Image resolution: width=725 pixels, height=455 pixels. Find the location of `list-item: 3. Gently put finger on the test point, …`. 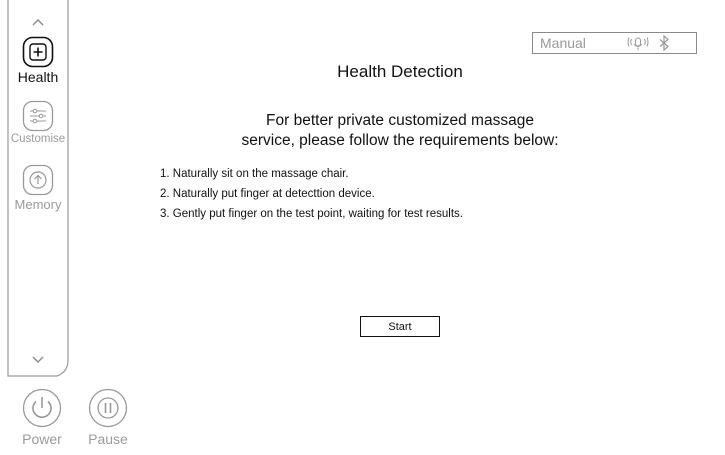

list-item: 3. Gently put finger on the test point, … is located at coordinates (311, 214).